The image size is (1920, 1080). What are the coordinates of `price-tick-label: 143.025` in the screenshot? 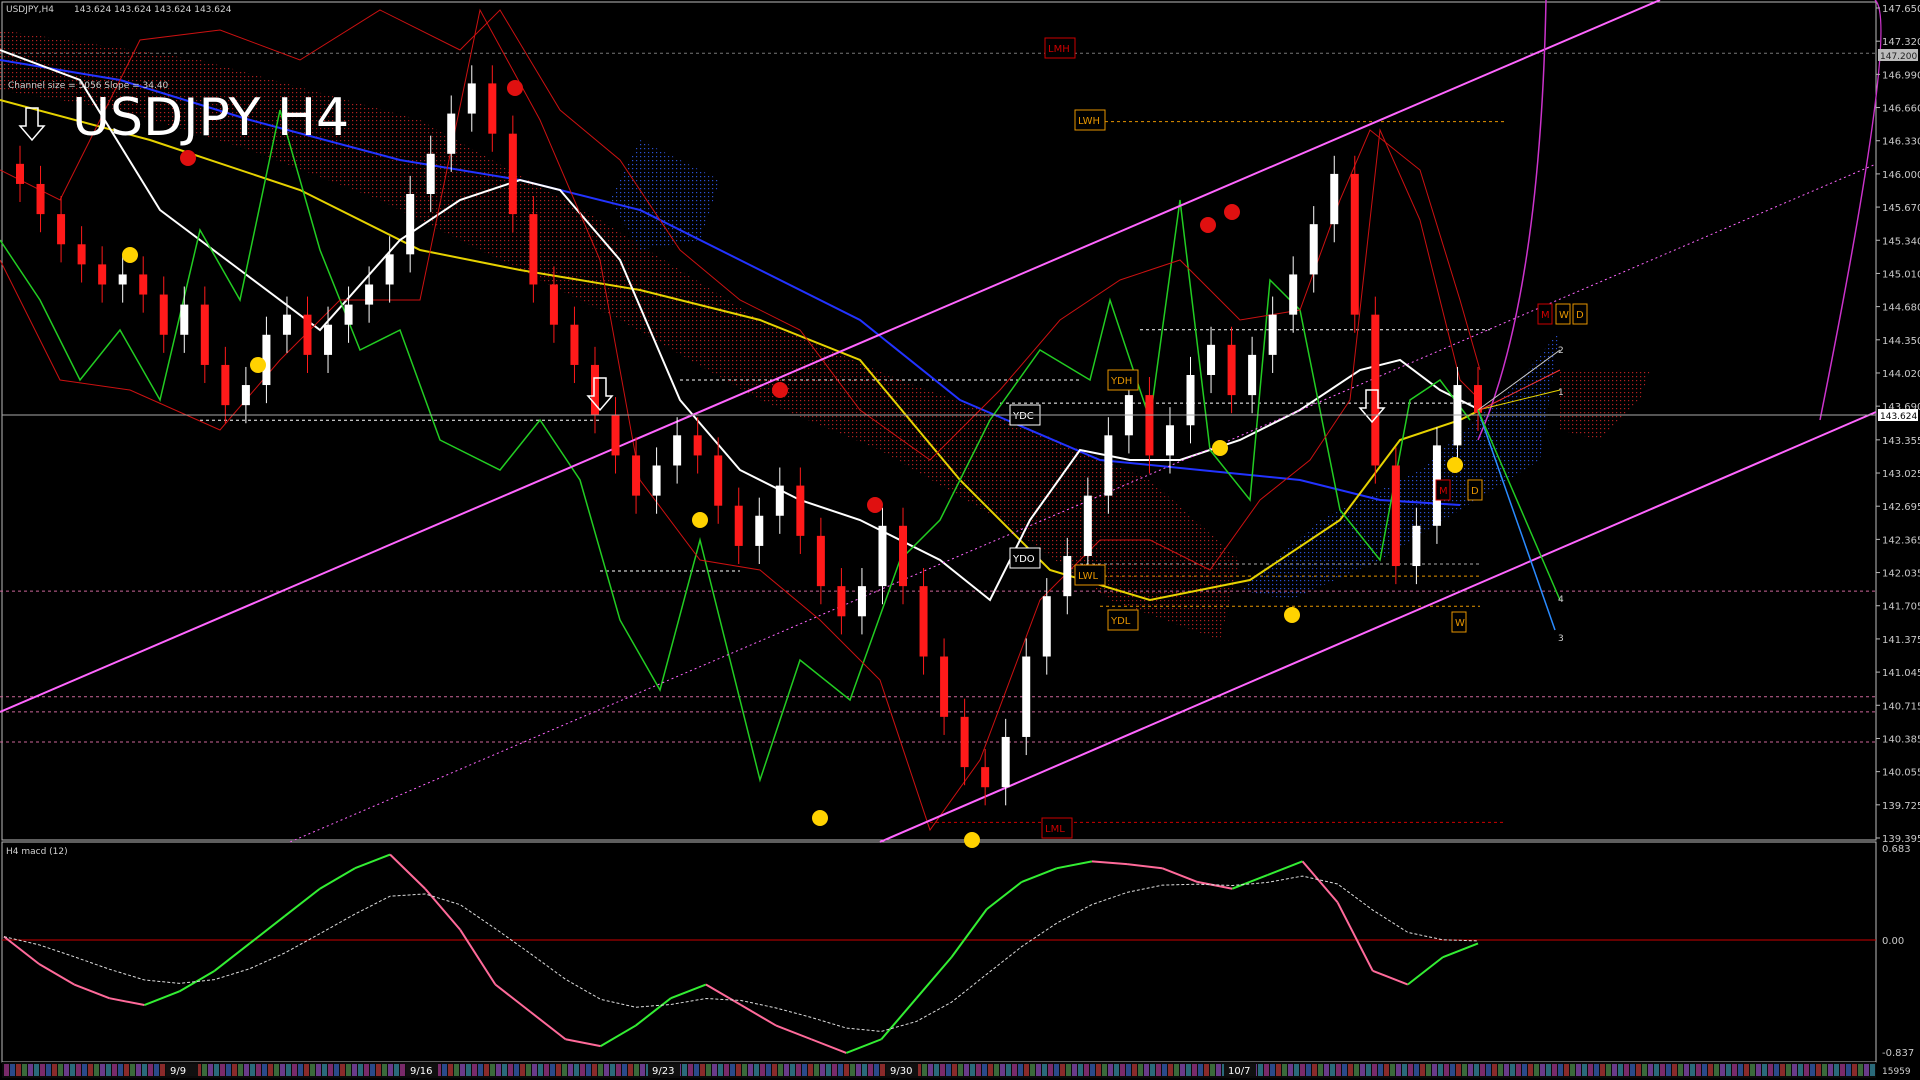 It's located at (1901, 474).